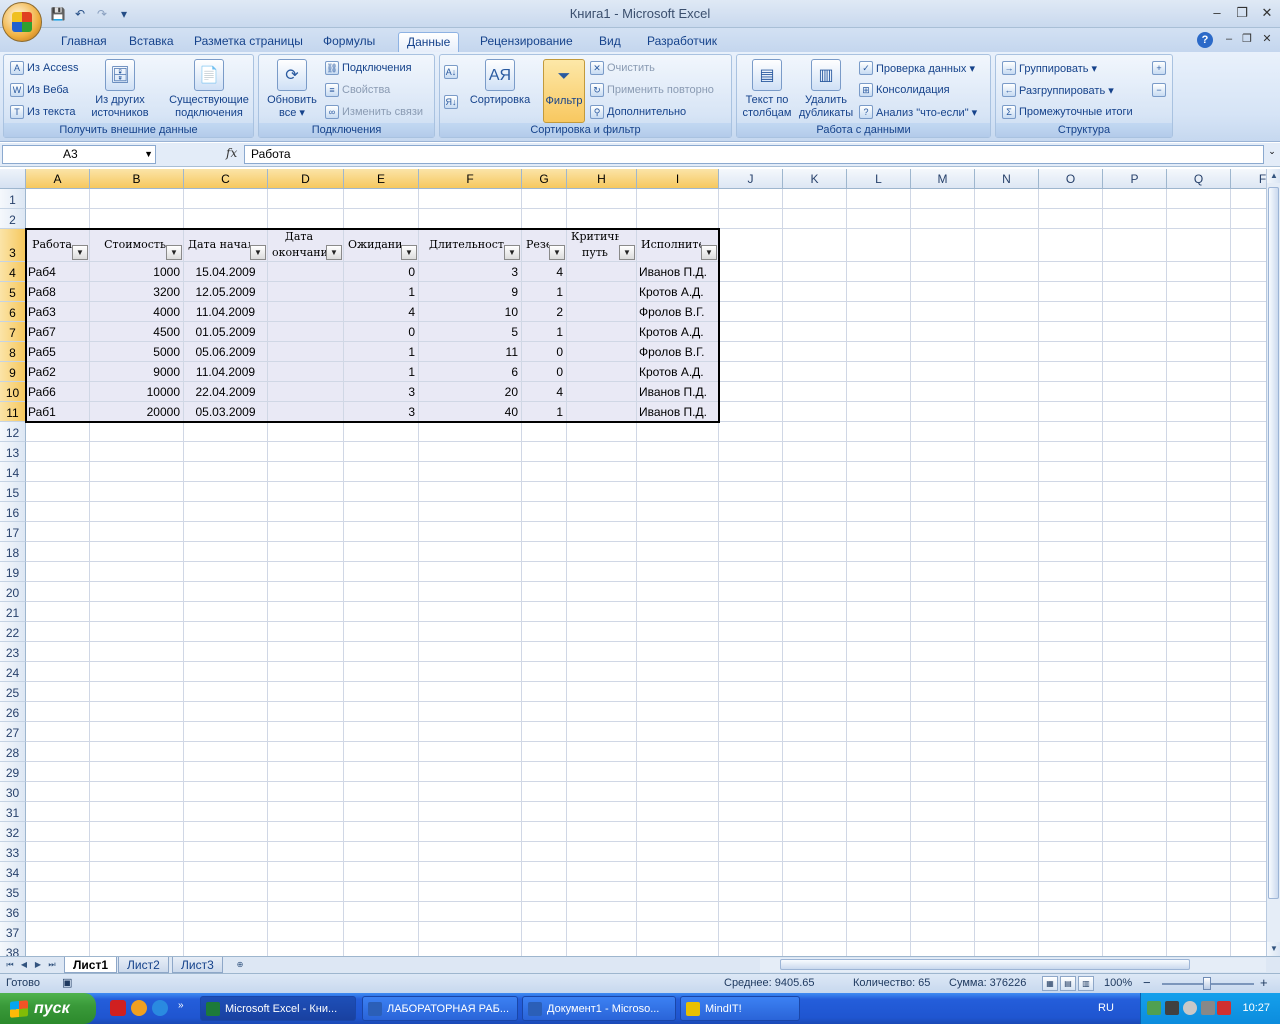 The image size is (1280, 1024). Describe the element at coordinates (1217, 13) in the screenshot. I see `minimize-button: –` at that location.